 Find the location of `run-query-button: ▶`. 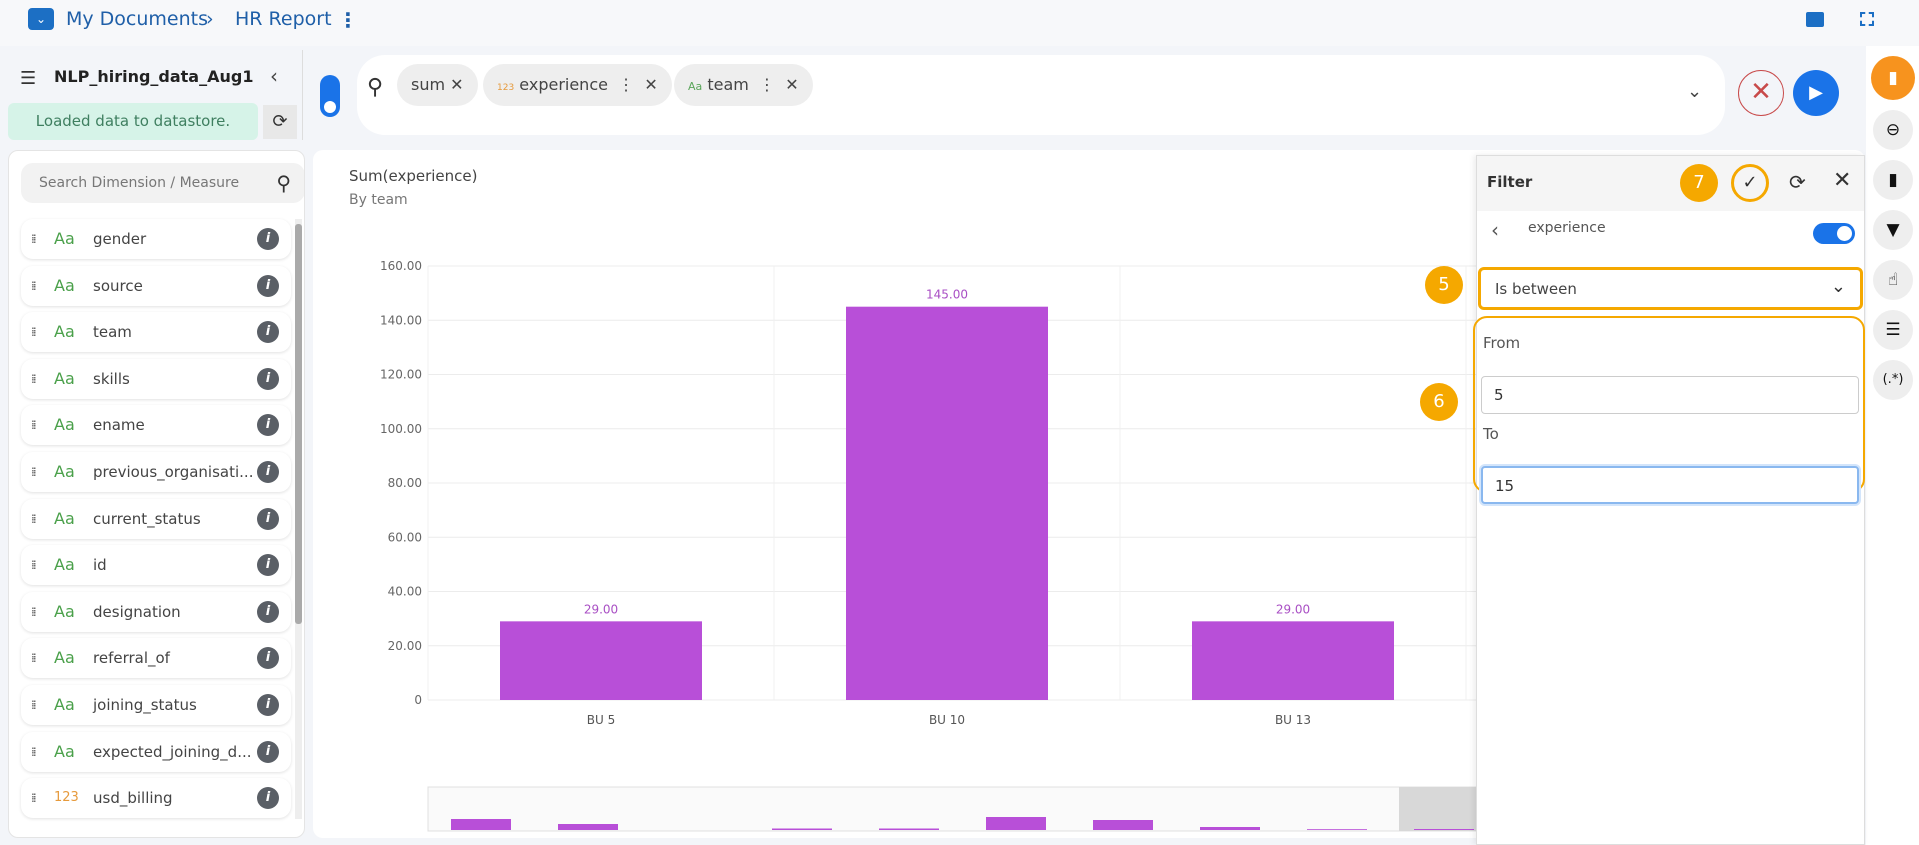

run-query-button: ▶ is located at coordinates (1816, 93).